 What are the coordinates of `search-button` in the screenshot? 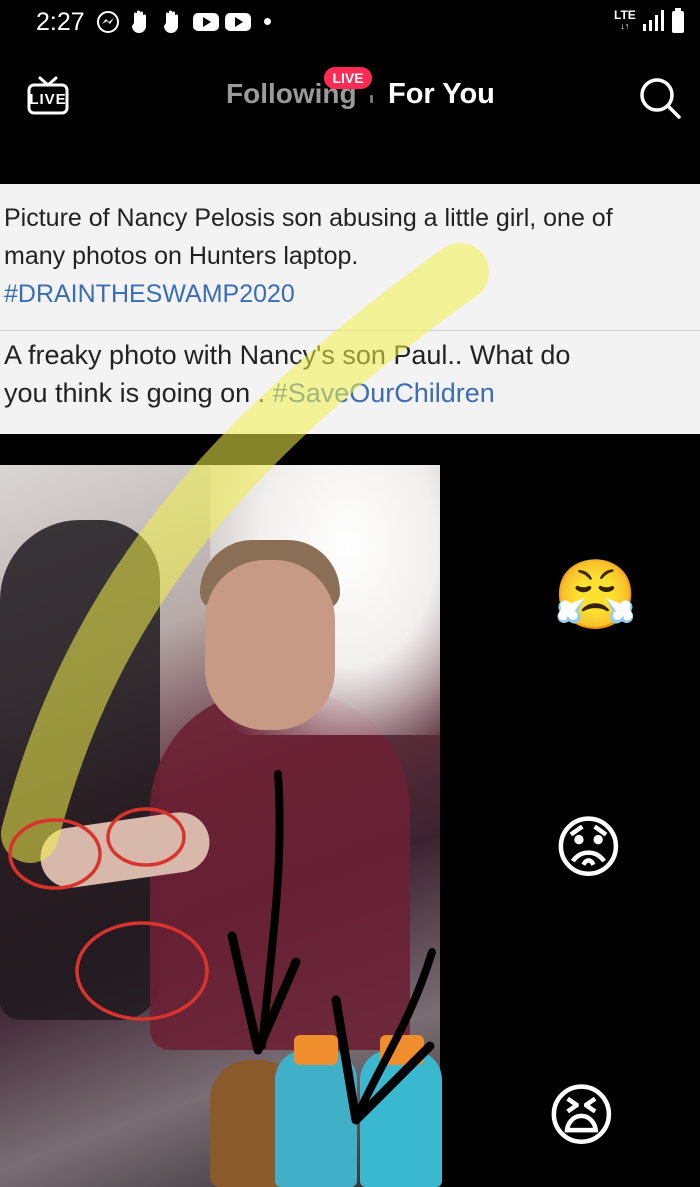 It's located at (660, 98).